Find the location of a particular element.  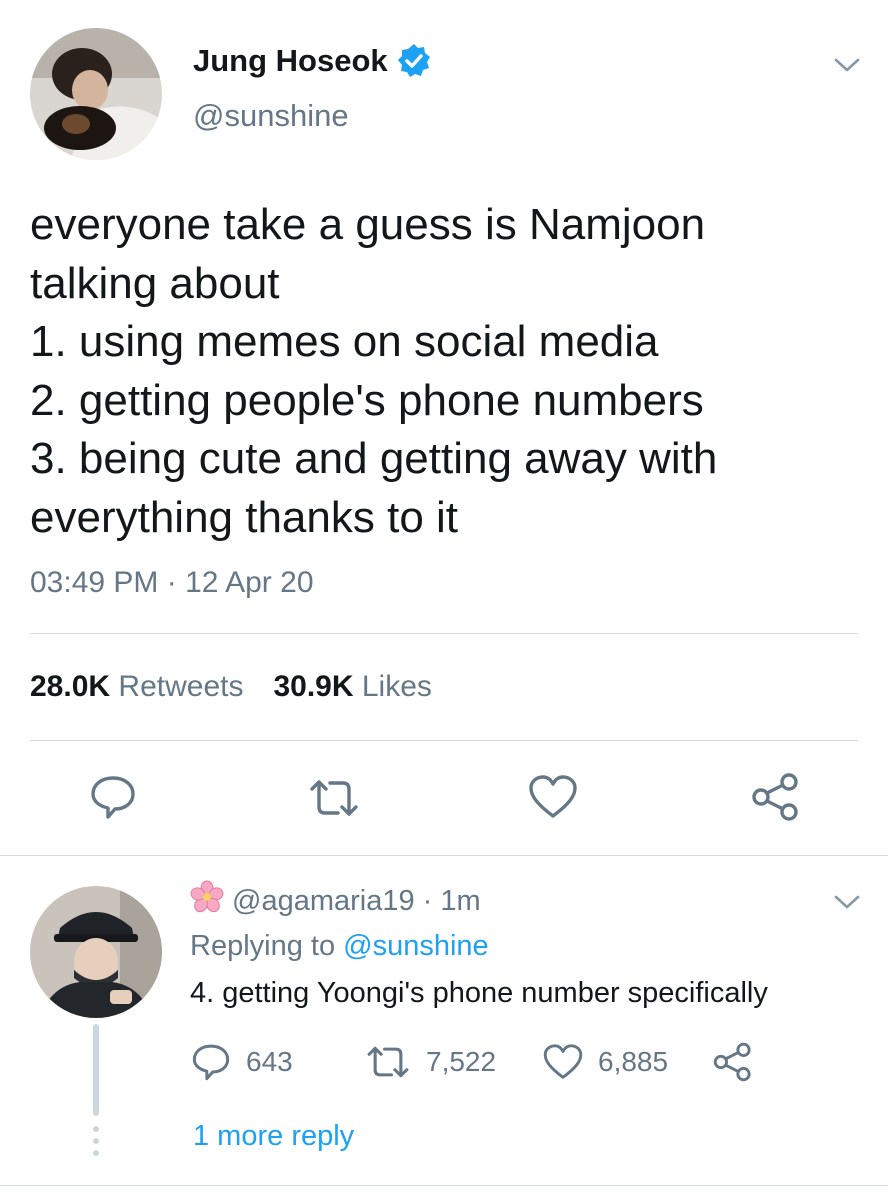

reply-handle: @agamaria19 is located at coordinates (323, 901).